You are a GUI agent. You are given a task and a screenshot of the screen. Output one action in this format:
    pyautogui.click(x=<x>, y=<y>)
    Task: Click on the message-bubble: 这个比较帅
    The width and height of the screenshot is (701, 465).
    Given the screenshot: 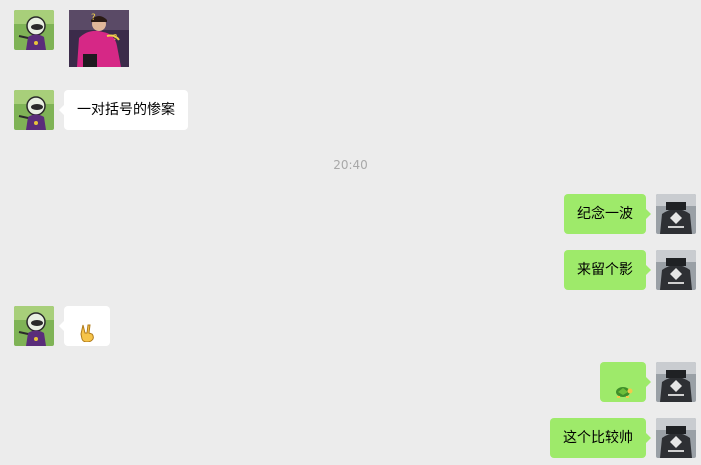 What is the action you would take?
    pyautogui.click(x=600, y=438)
    